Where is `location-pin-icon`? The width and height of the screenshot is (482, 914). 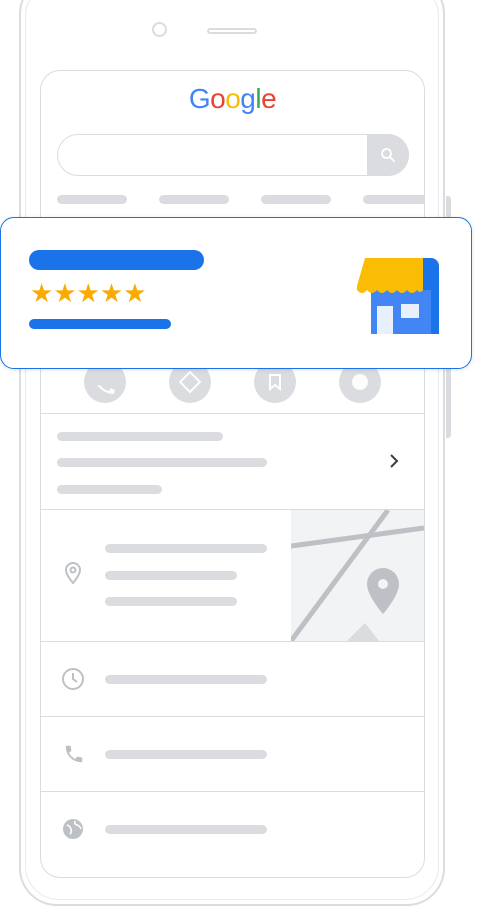
location-pin-icon is located at coordinates (73, 573).